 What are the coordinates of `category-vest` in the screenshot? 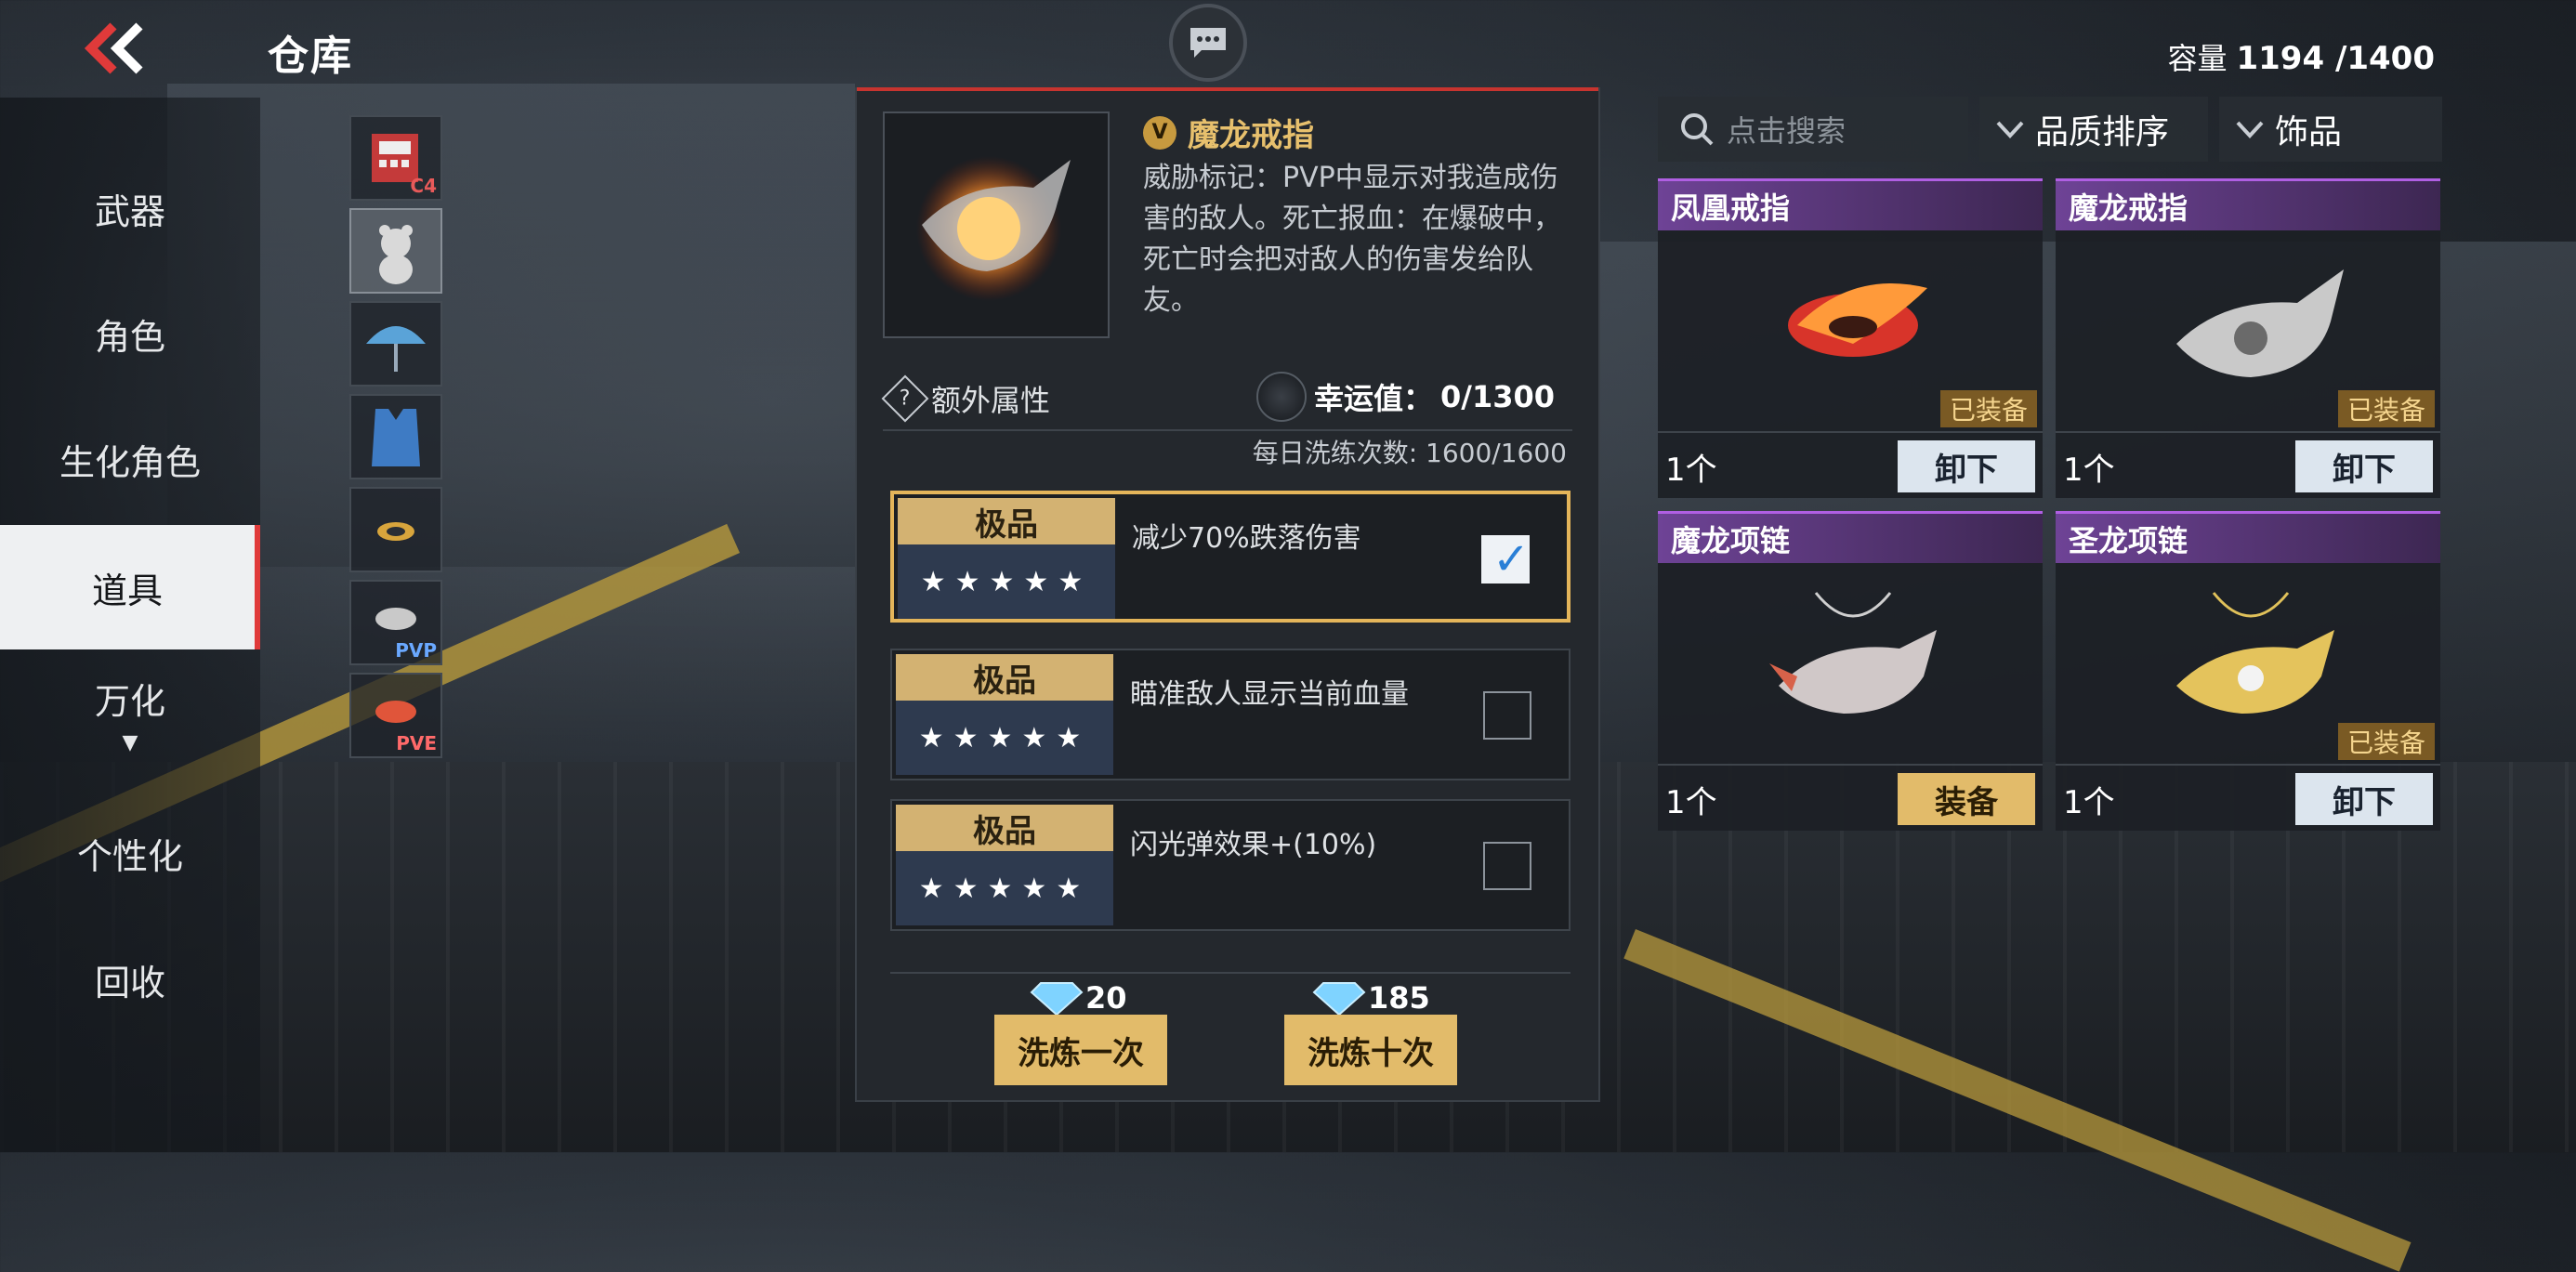 It's located at (395, 436).